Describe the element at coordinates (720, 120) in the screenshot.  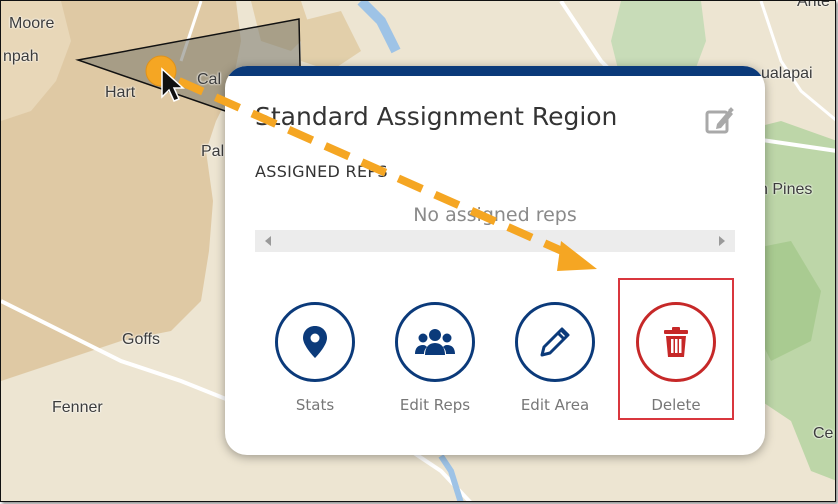
I see `edit-title-icon` at that location.